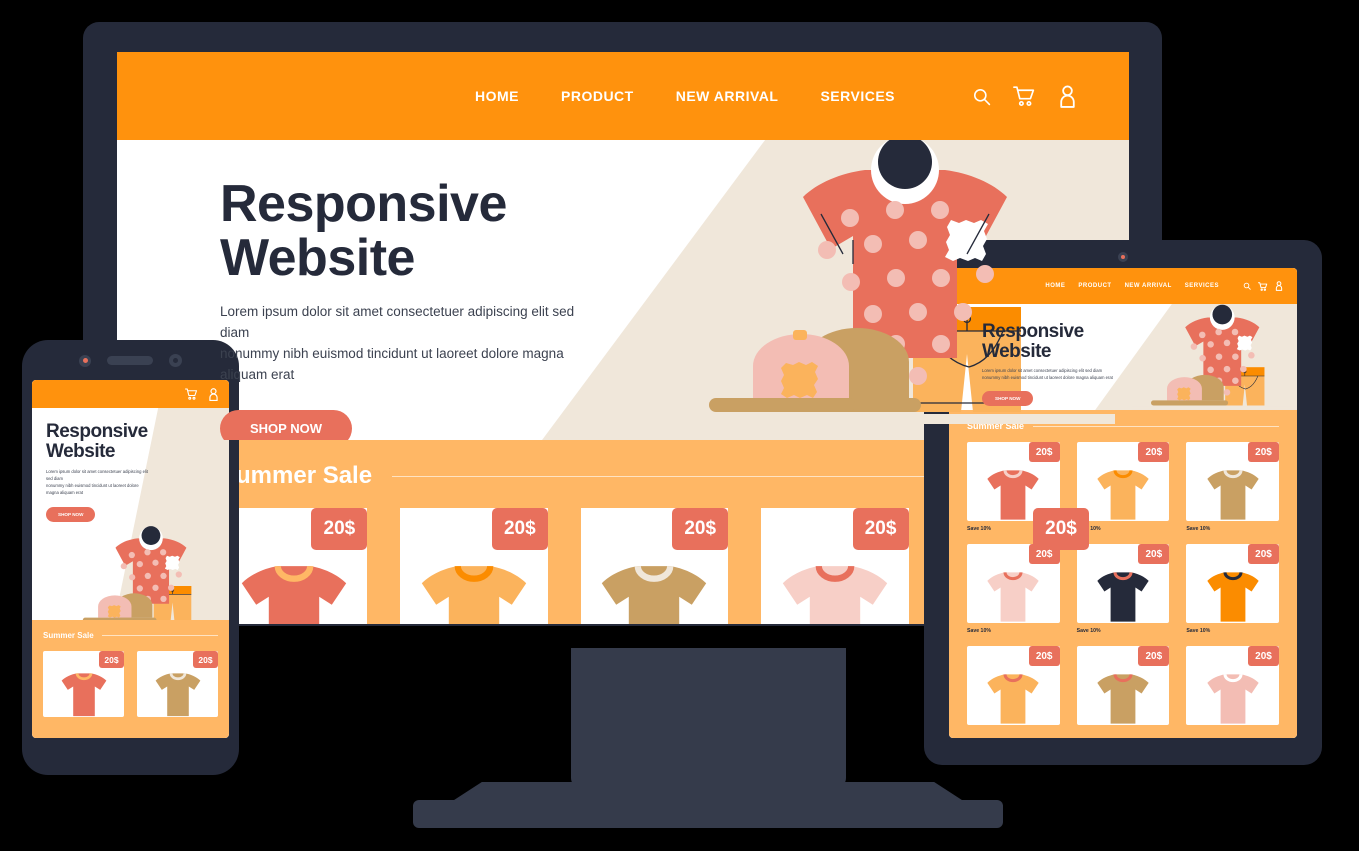  I want to click on summer-sale-section-phone: Summer Sale 20$ 20$, so click(130, 679).